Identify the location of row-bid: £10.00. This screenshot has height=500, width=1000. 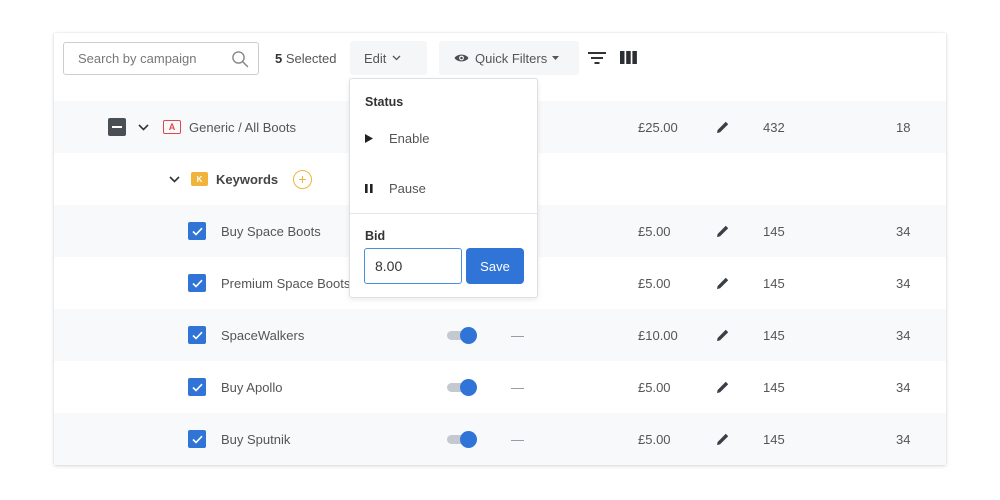
(658, 335).